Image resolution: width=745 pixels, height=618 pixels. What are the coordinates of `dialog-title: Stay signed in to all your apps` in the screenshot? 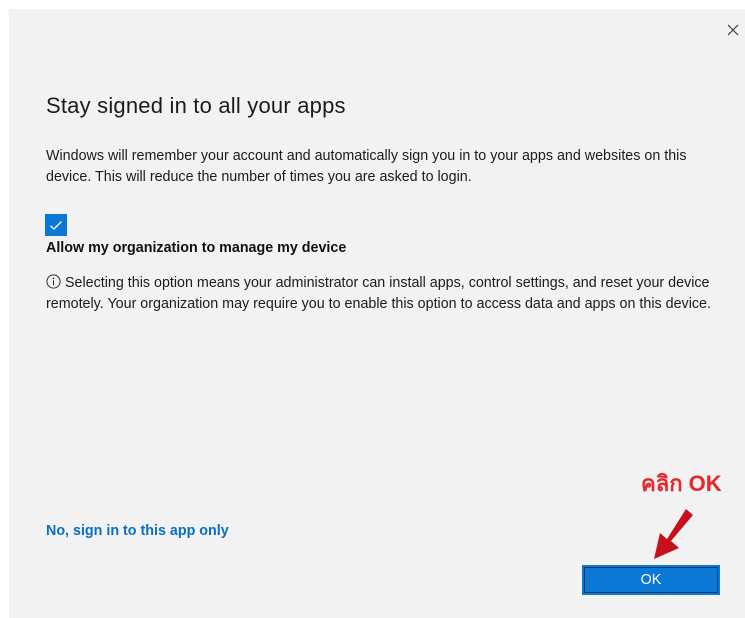 It's located at (196, 105).